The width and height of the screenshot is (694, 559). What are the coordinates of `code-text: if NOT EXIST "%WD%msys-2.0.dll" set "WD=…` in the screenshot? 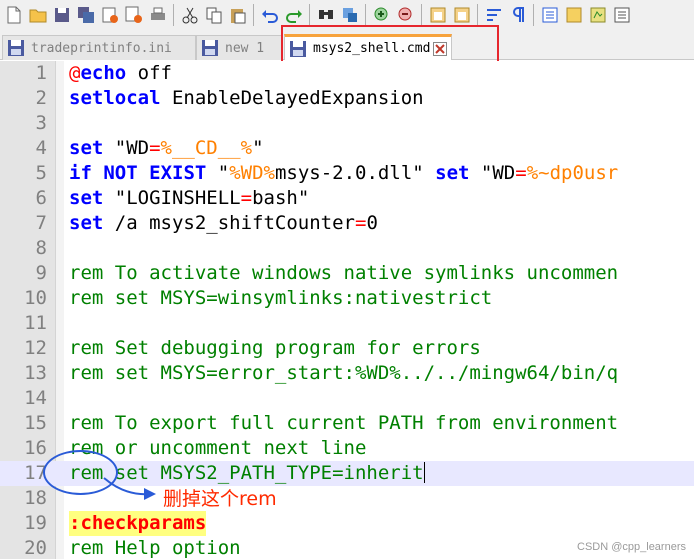 It's located at (343, 173).